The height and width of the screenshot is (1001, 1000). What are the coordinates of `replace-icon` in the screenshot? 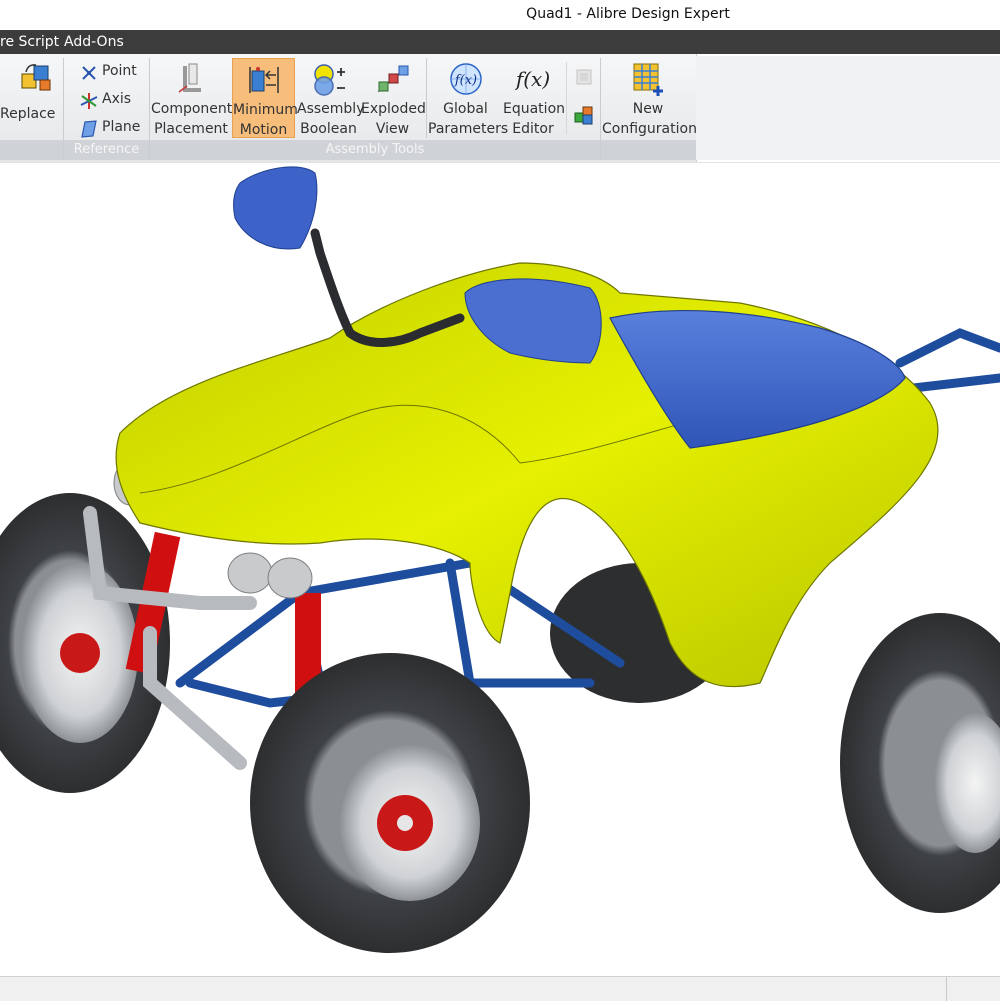 It's located at (36, 77).